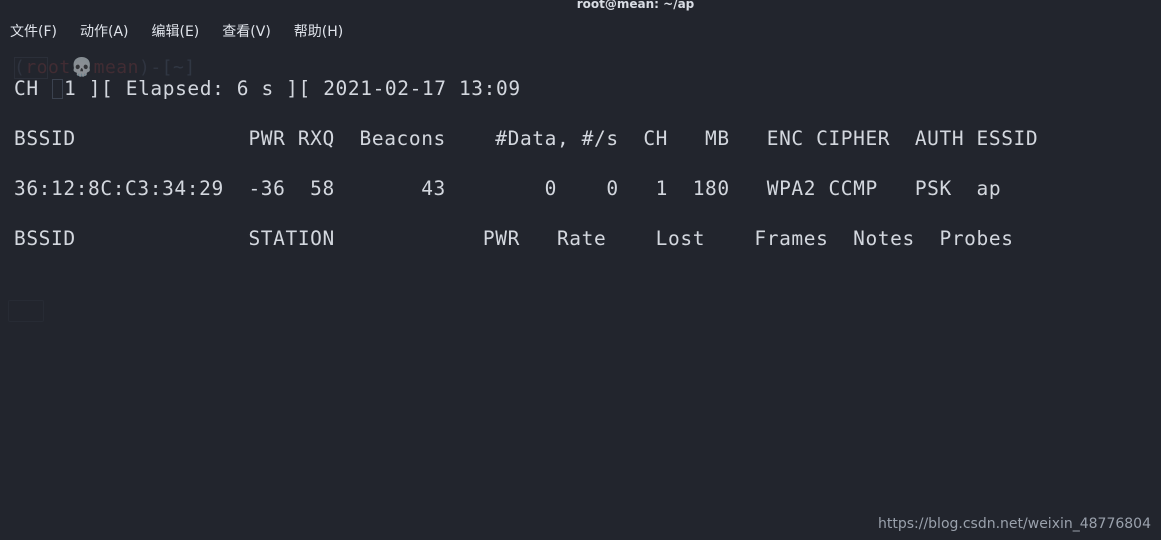 This screenshot has height=540, width=1161. I want to click on status-time: 13:09, so click(489, 88).